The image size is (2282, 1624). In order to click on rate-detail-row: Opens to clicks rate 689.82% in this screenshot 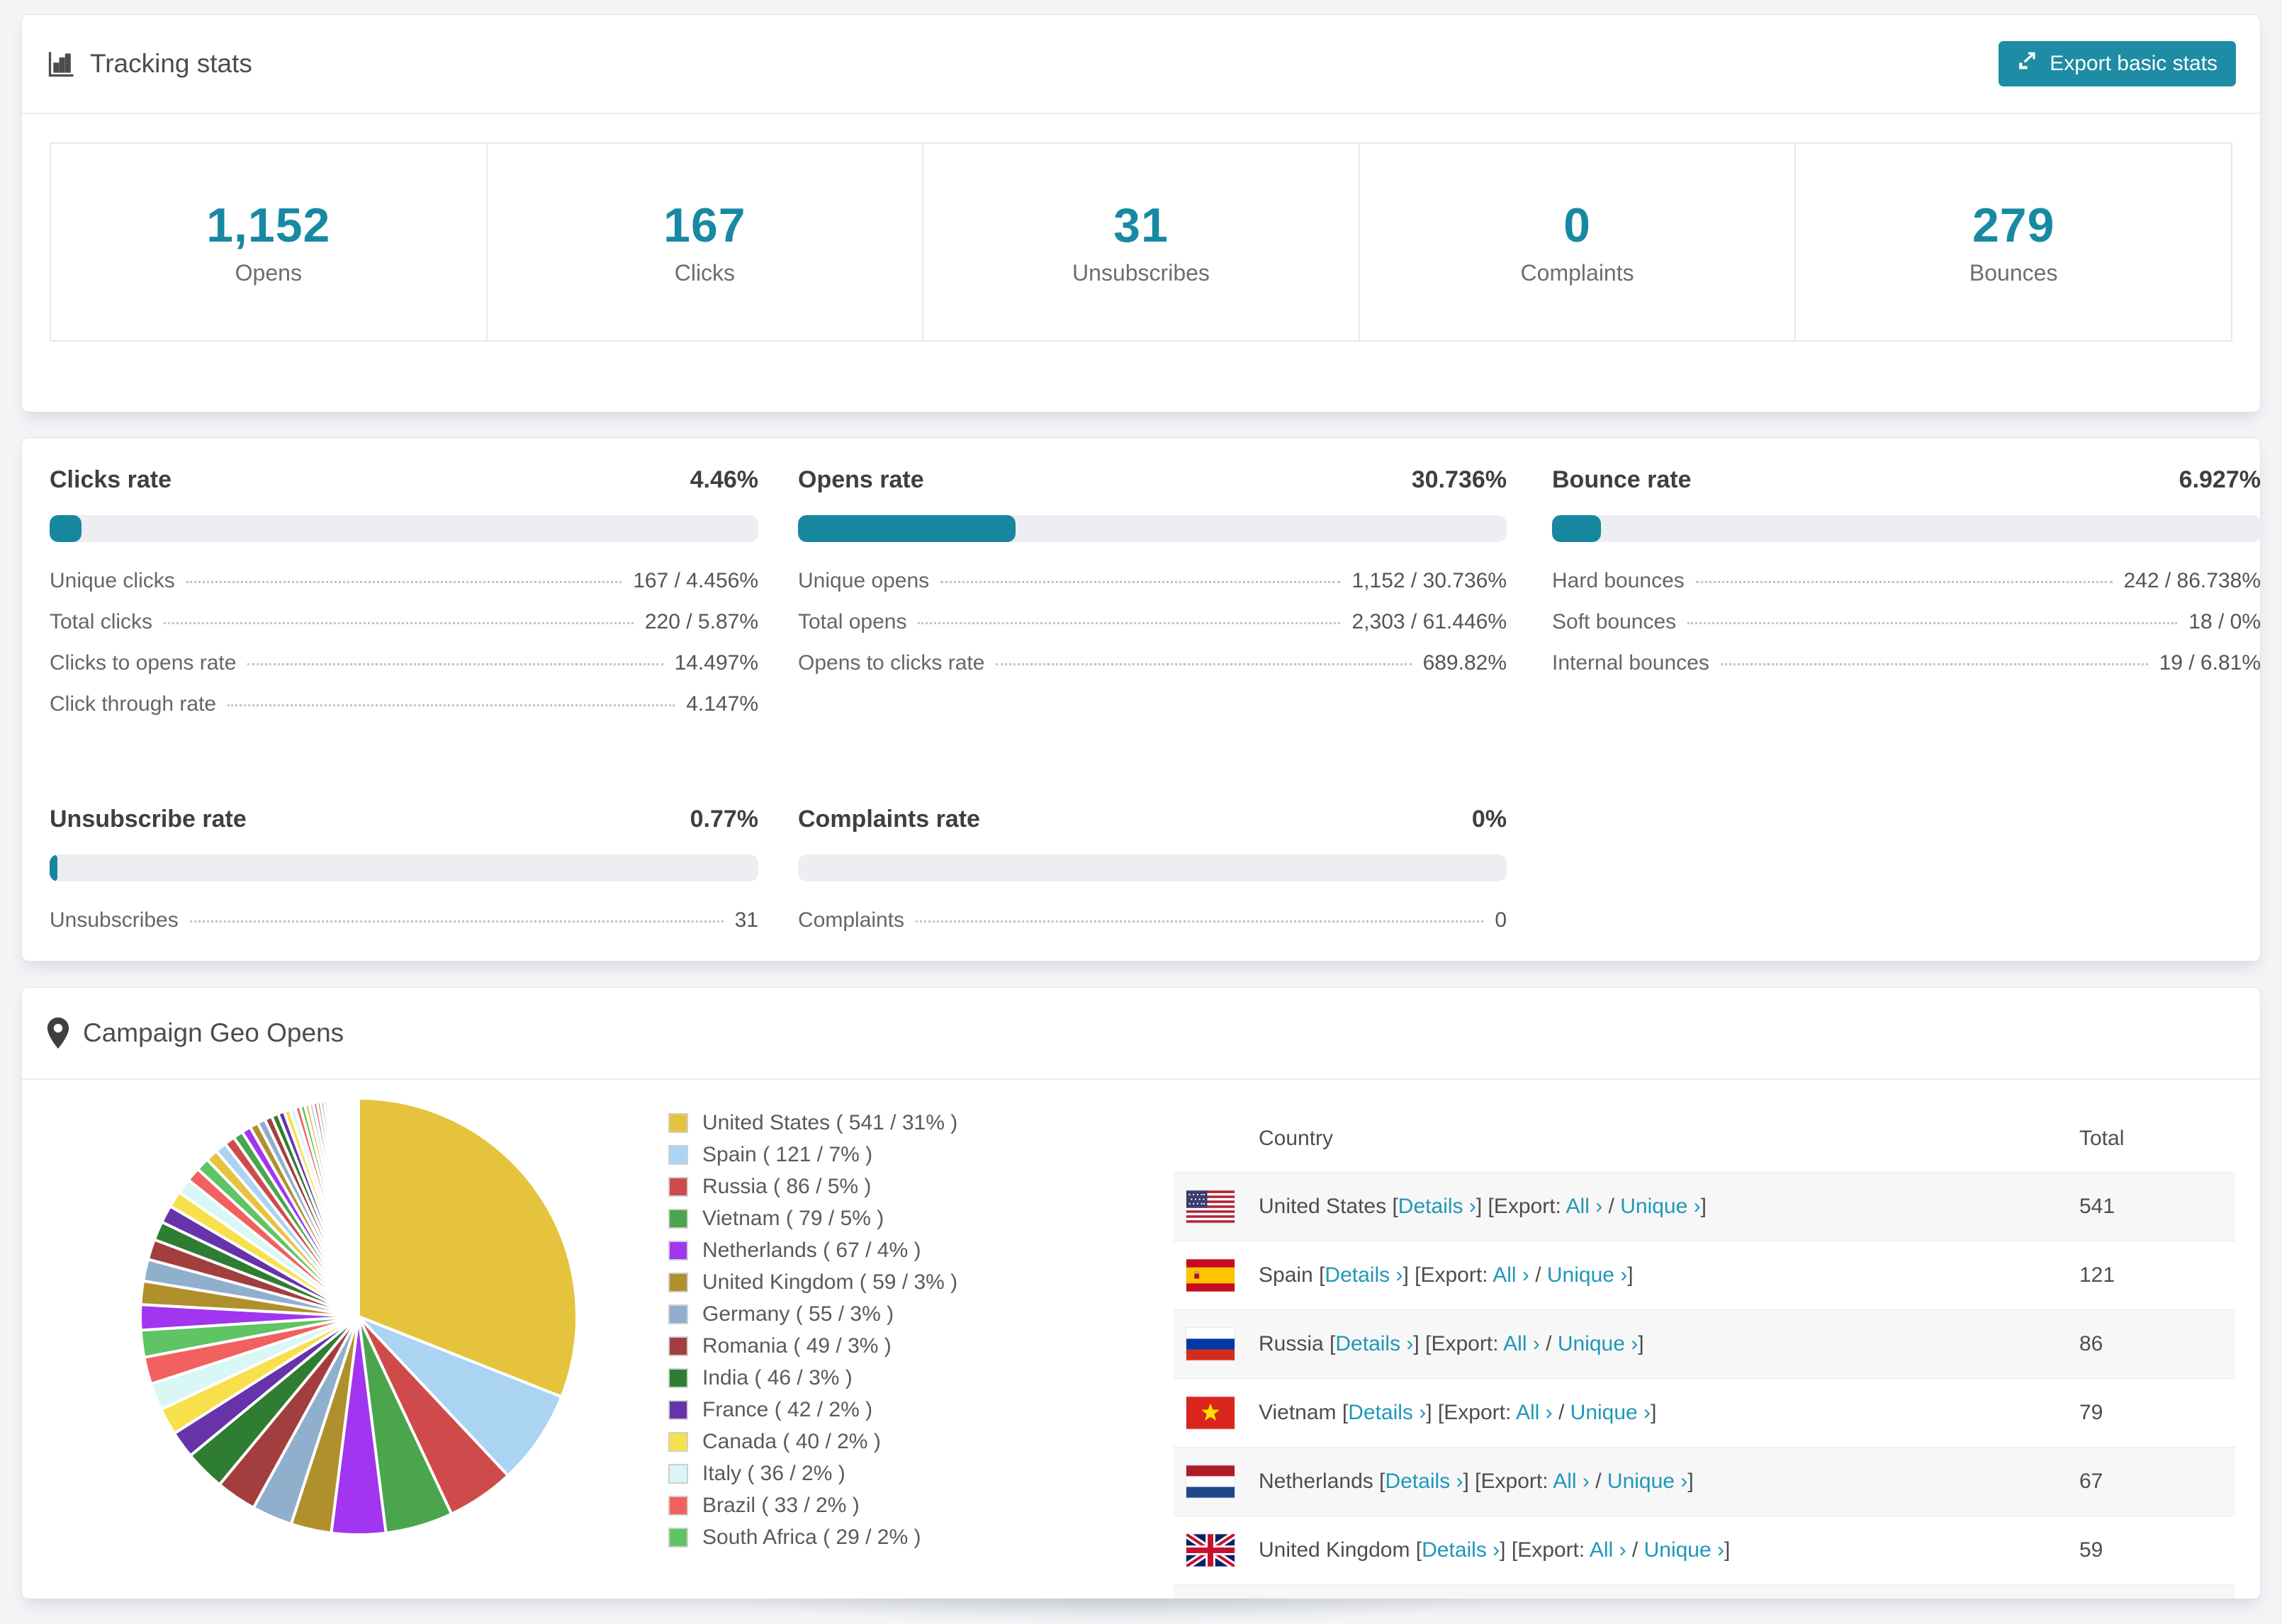, I will do `click(1153, 672)`.